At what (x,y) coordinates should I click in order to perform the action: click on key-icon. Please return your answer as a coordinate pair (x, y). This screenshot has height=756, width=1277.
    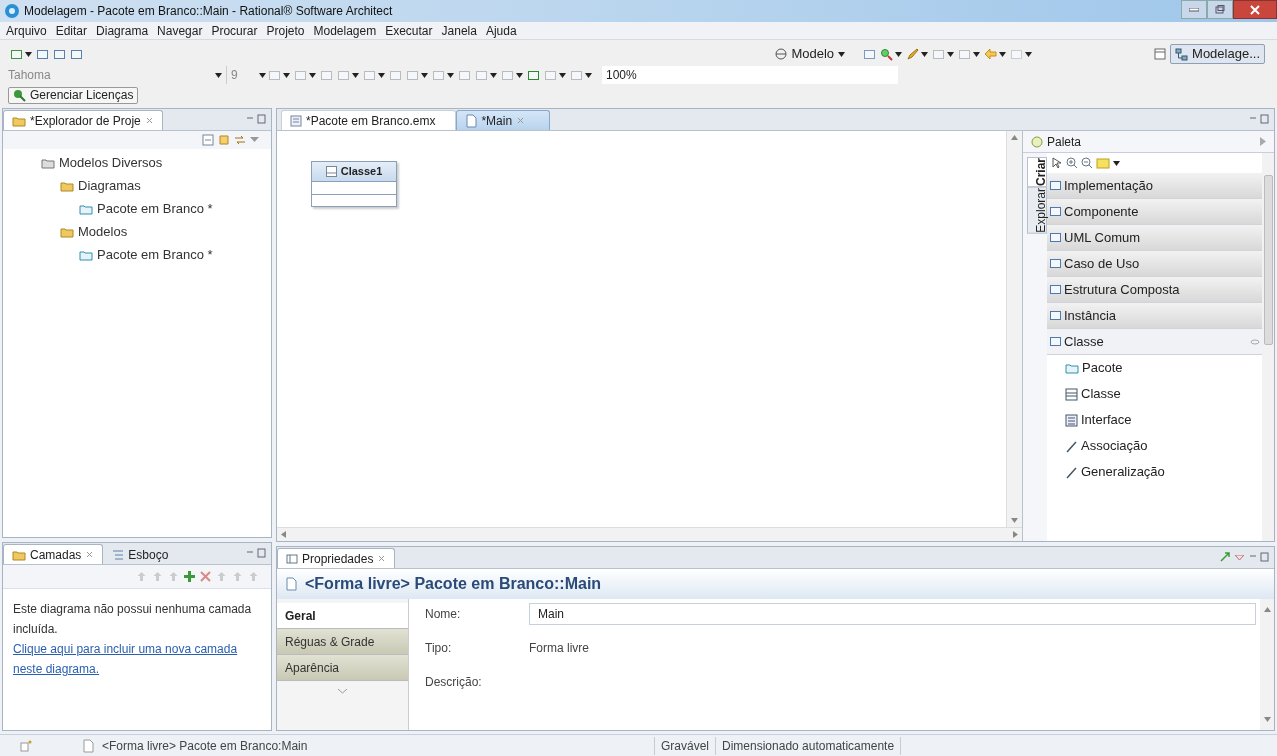
    Looking at the image, I should click on (19, 95).